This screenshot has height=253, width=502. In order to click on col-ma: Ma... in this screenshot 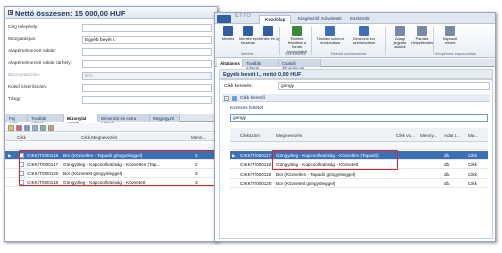, I will do `click(473, 135)`.